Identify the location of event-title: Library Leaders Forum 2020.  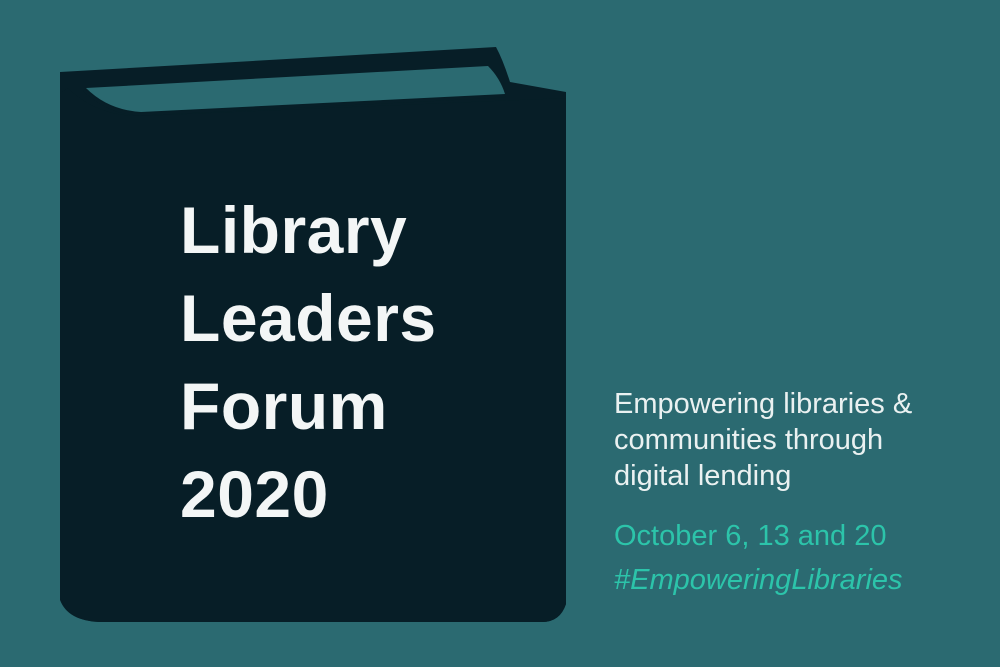
(308, 362).